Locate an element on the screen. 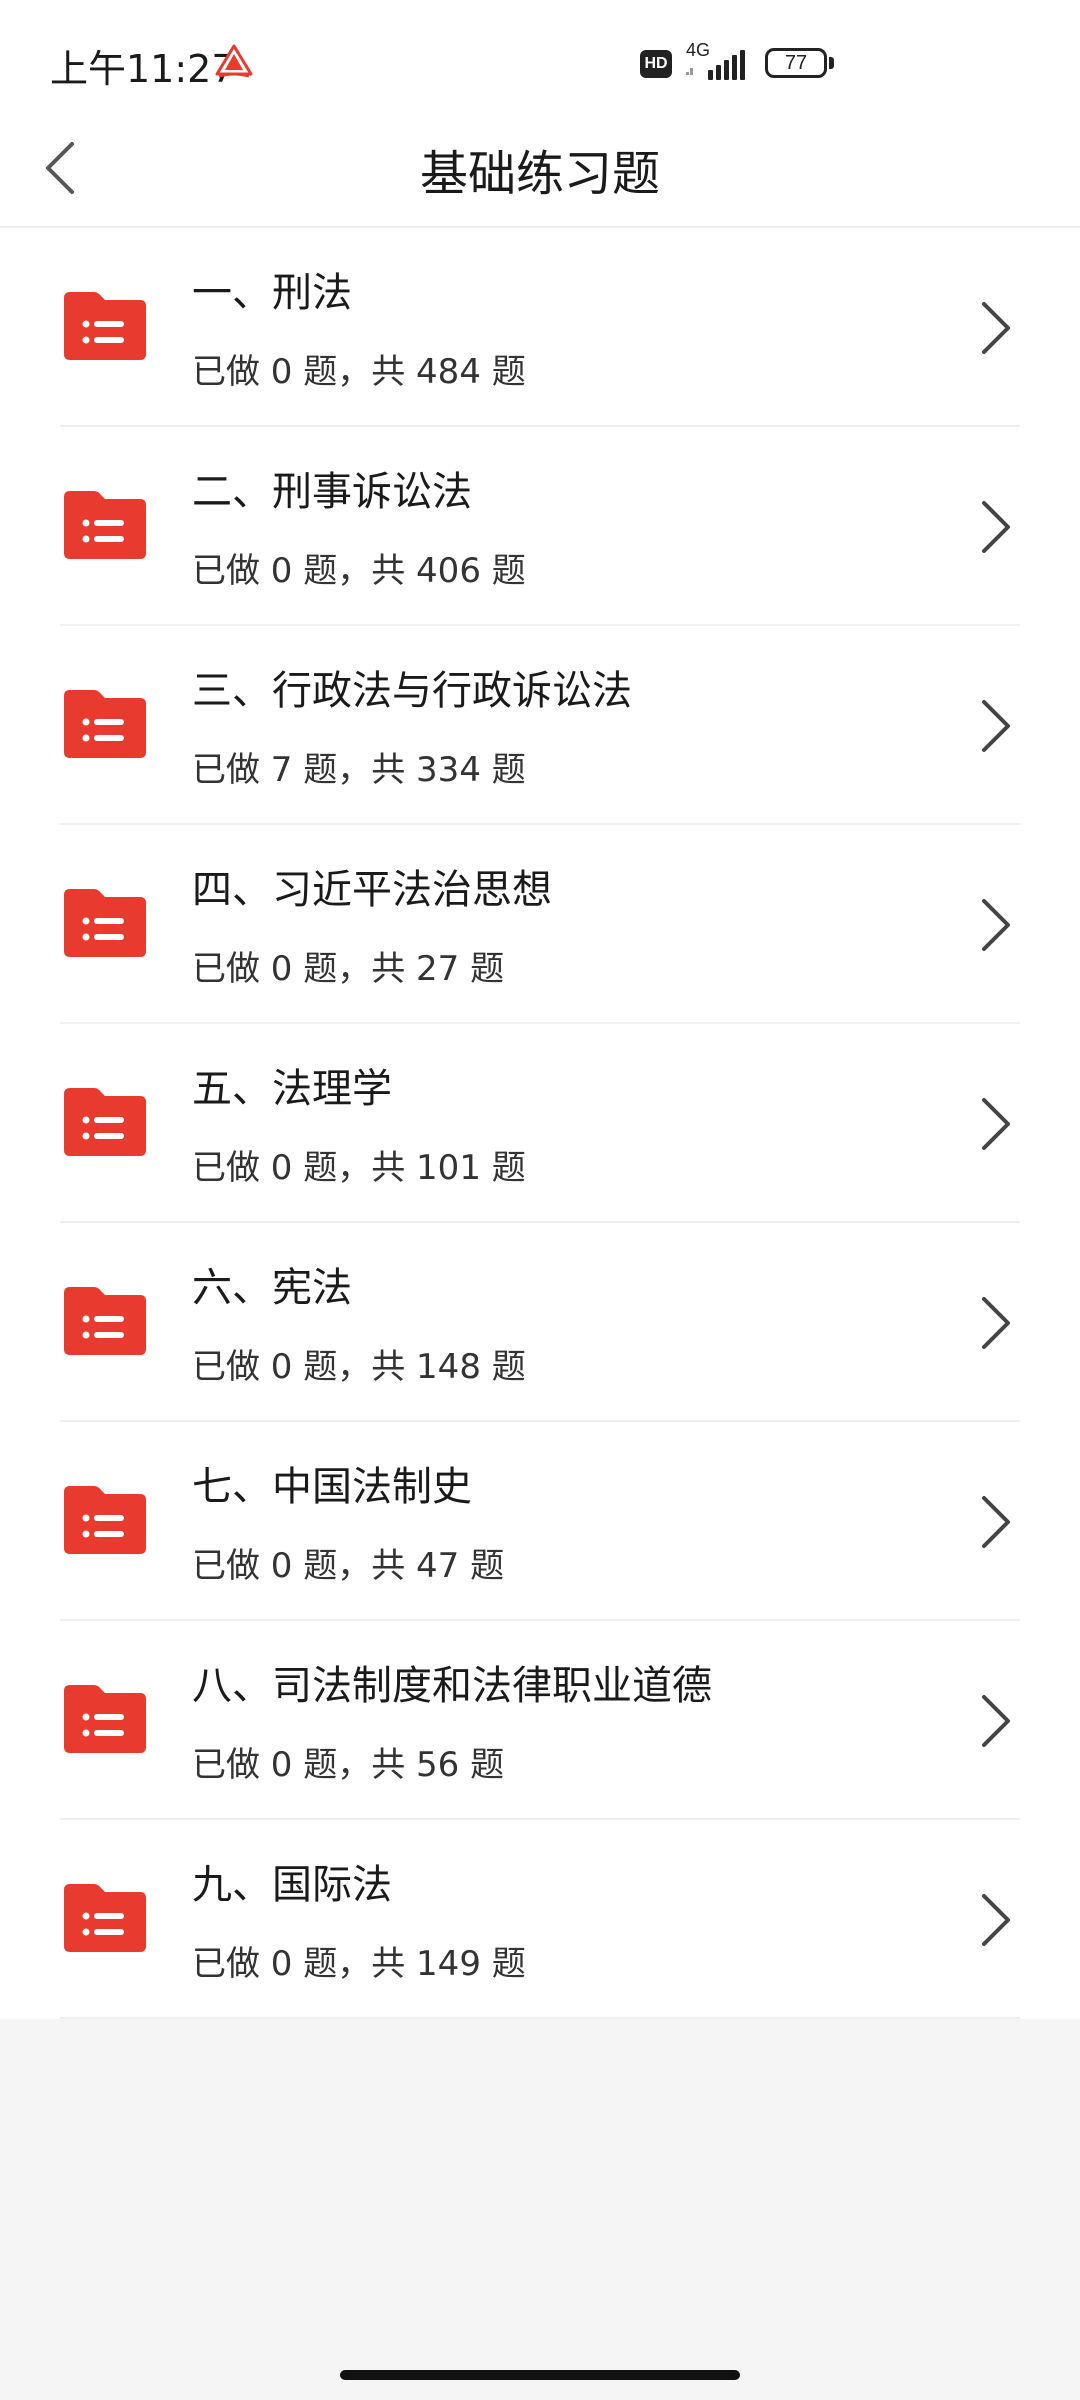 The width and height of the screenshot is (1080, 2400). page-title: 基础练习题 is located at coordinates (539, 174).